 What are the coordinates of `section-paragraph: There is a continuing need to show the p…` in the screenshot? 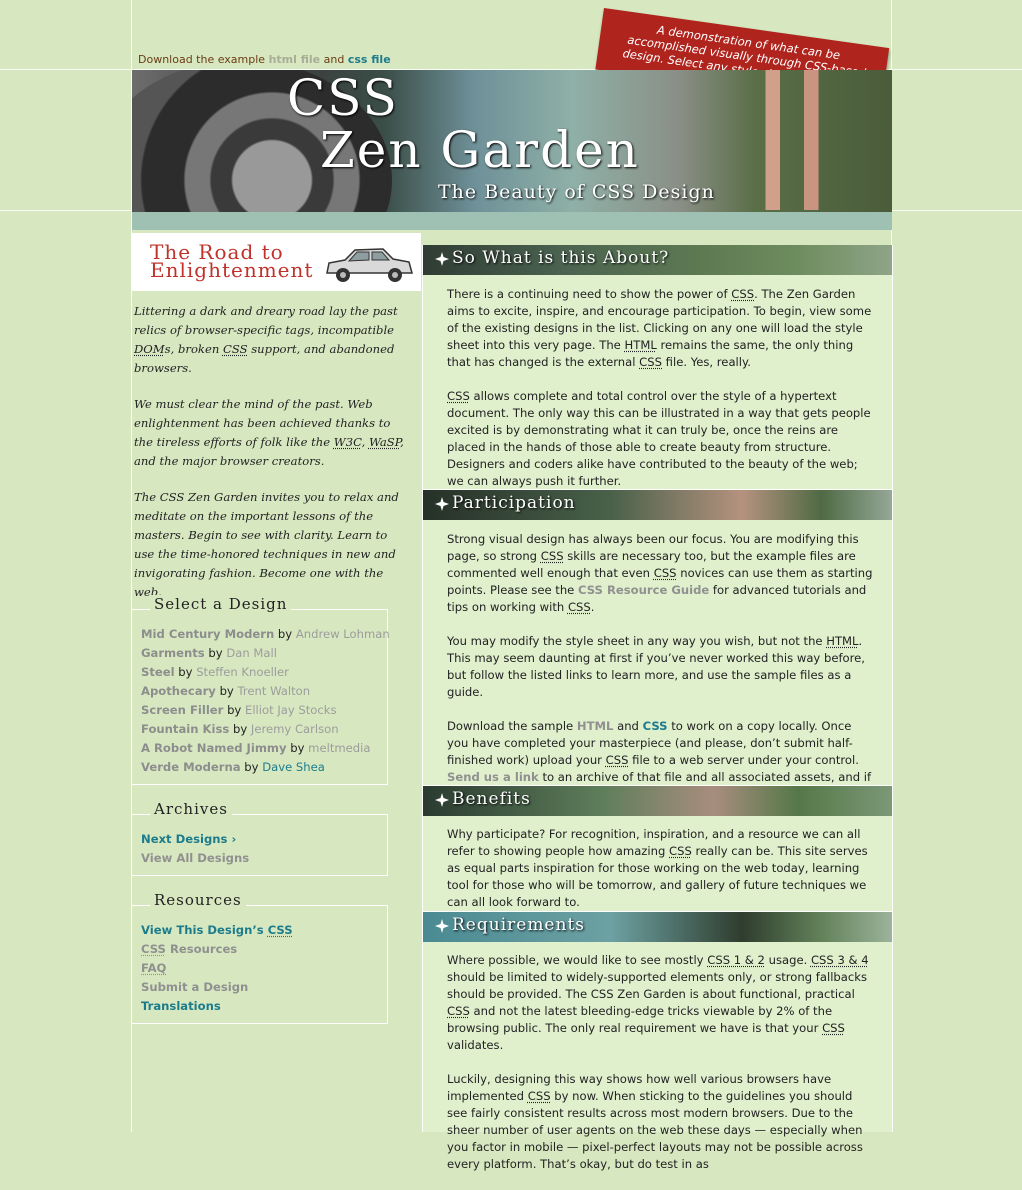 It's located at (659, 328).